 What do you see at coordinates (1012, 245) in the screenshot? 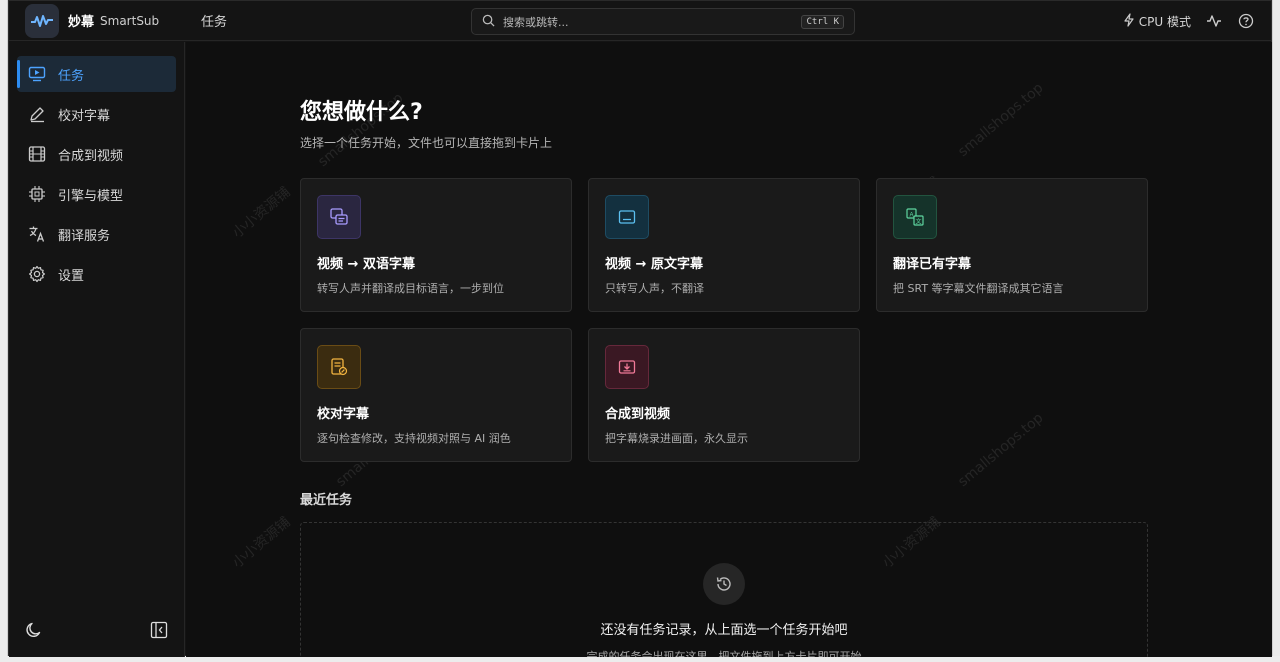
I see `task-card-translate: A文 翻译已有字幕 把 SRT 等字幕文件翻译成其它语言` at bounding box center [1012, 245].